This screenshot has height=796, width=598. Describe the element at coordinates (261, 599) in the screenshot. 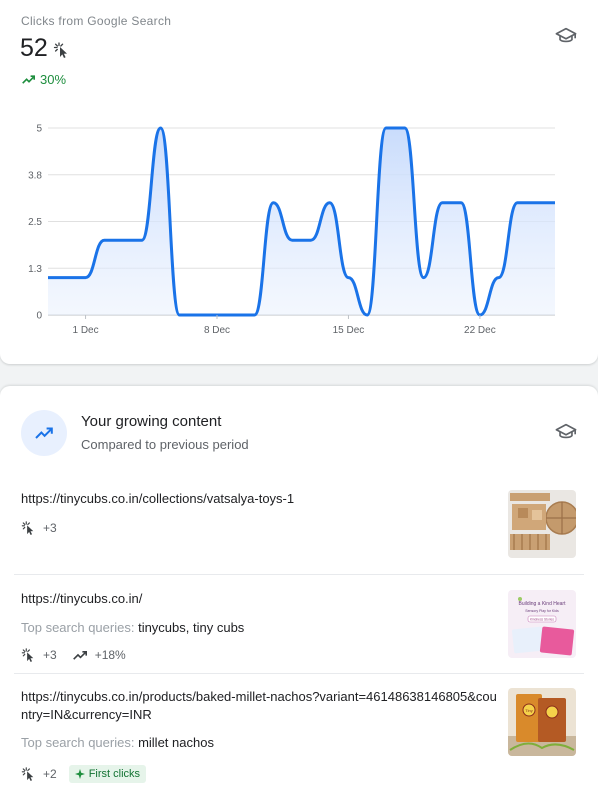

I see `page-url: https://tinycubs.co.in/` at that location.